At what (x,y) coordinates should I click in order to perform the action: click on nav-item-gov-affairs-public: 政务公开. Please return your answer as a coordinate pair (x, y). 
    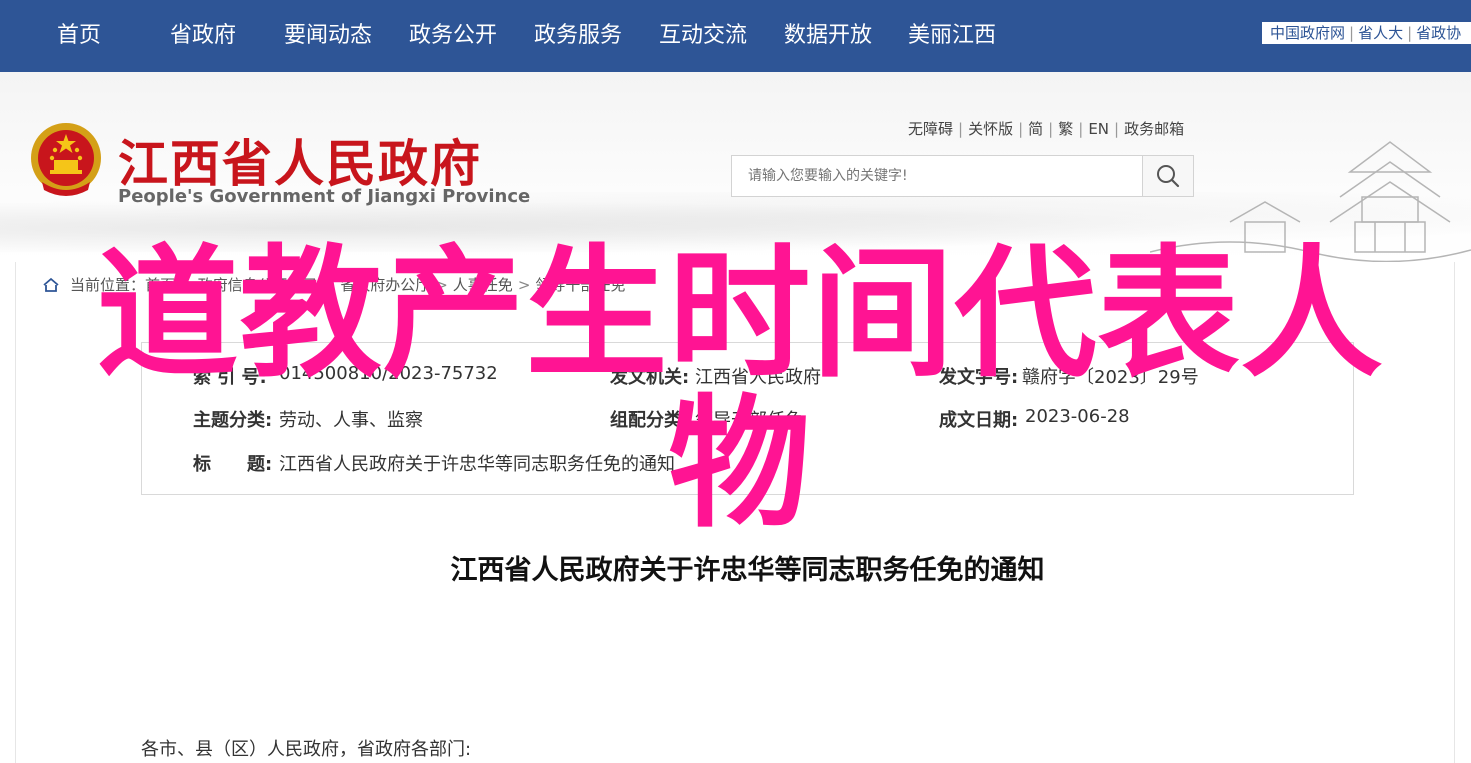
    Looking at the image, I should click on (453, 36).